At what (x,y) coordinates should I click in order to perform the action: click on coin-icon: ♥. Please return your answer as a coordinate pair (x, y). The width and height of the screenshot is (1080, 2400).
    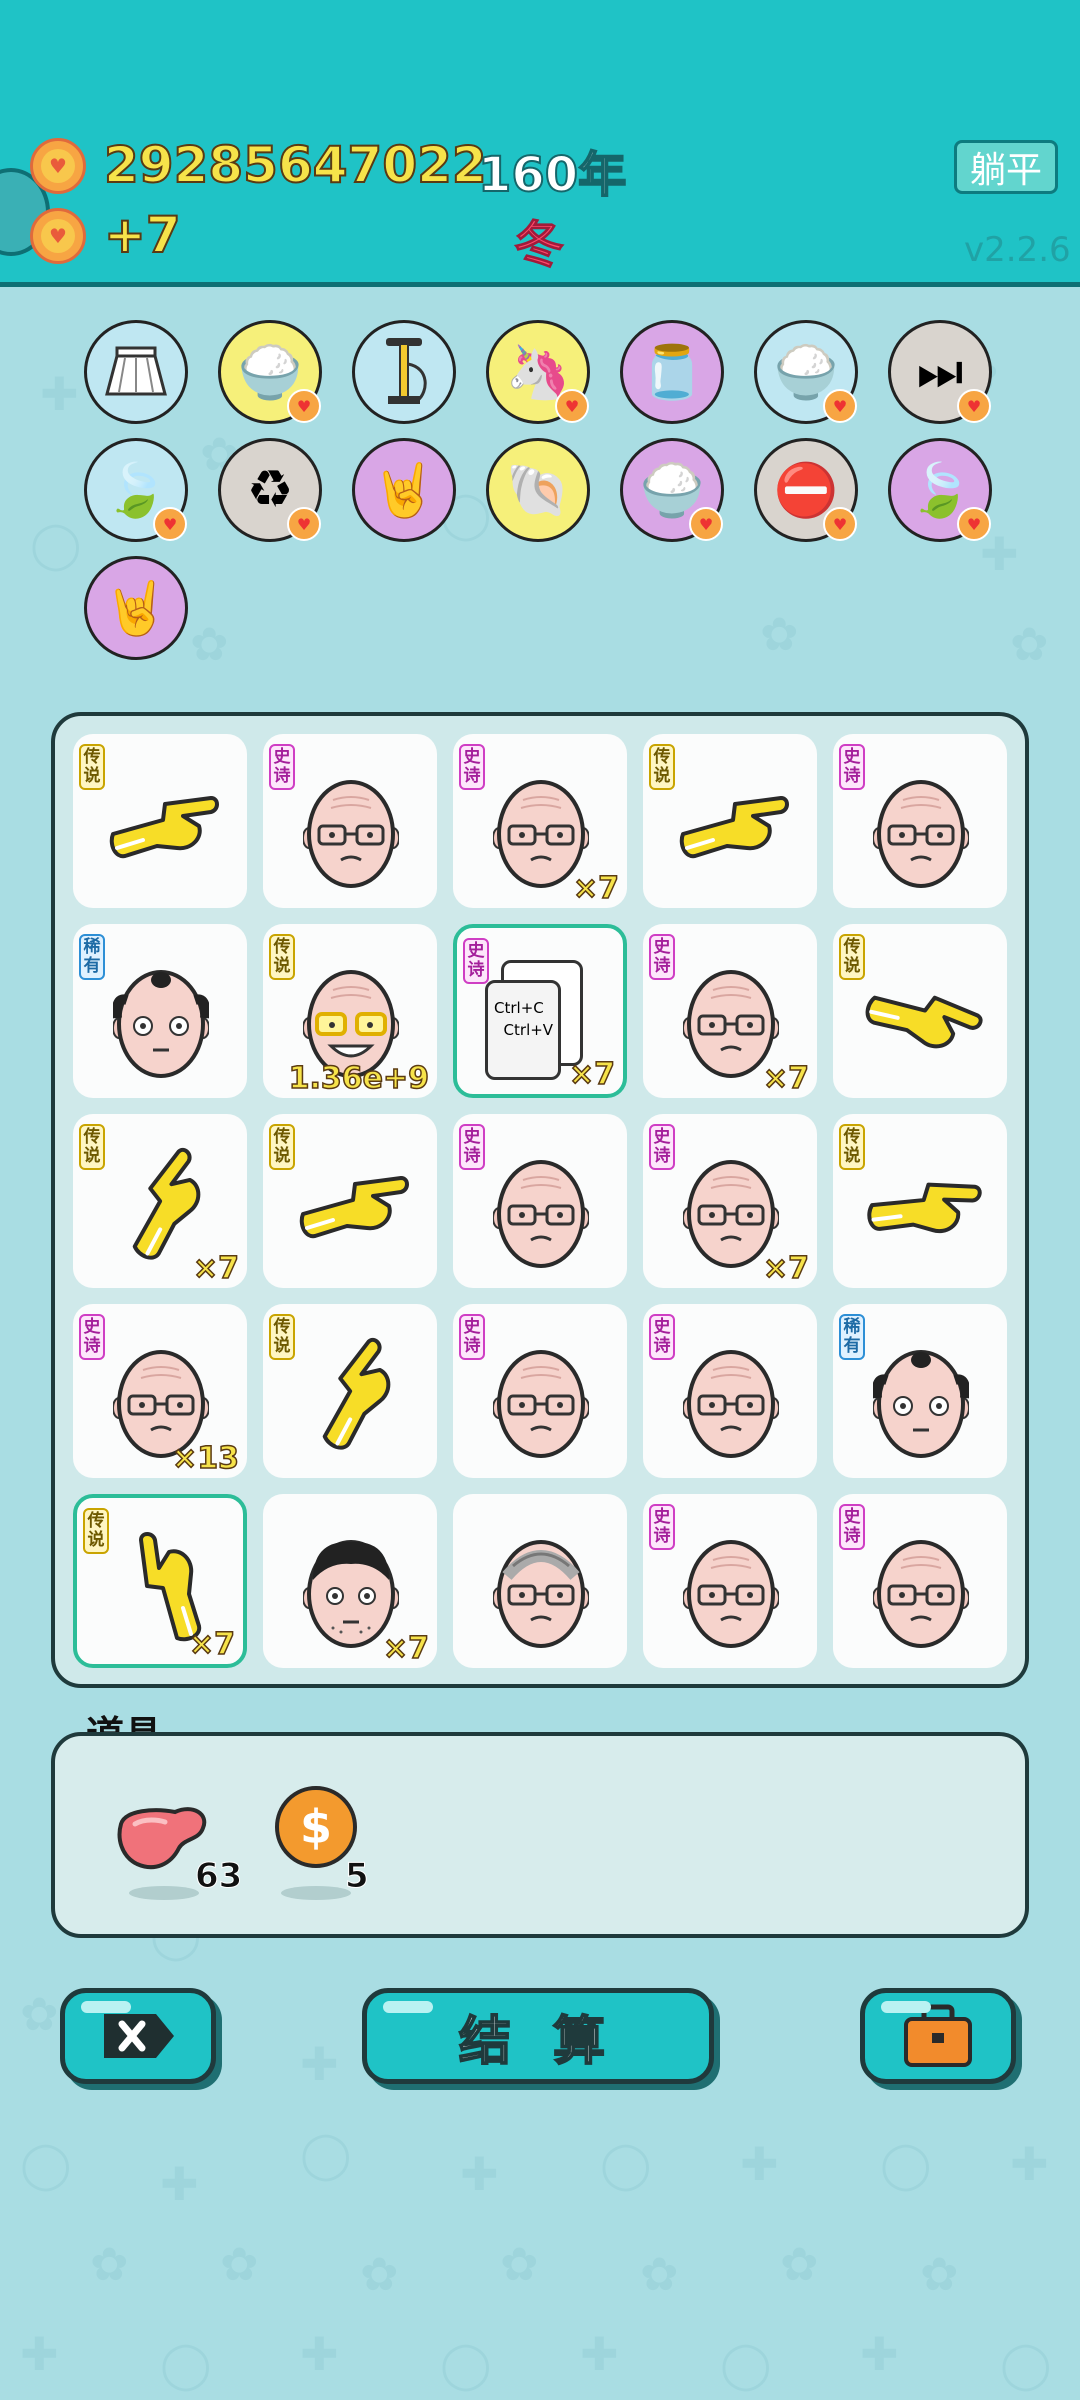
    Looking at the image, I should click on (58, 166).